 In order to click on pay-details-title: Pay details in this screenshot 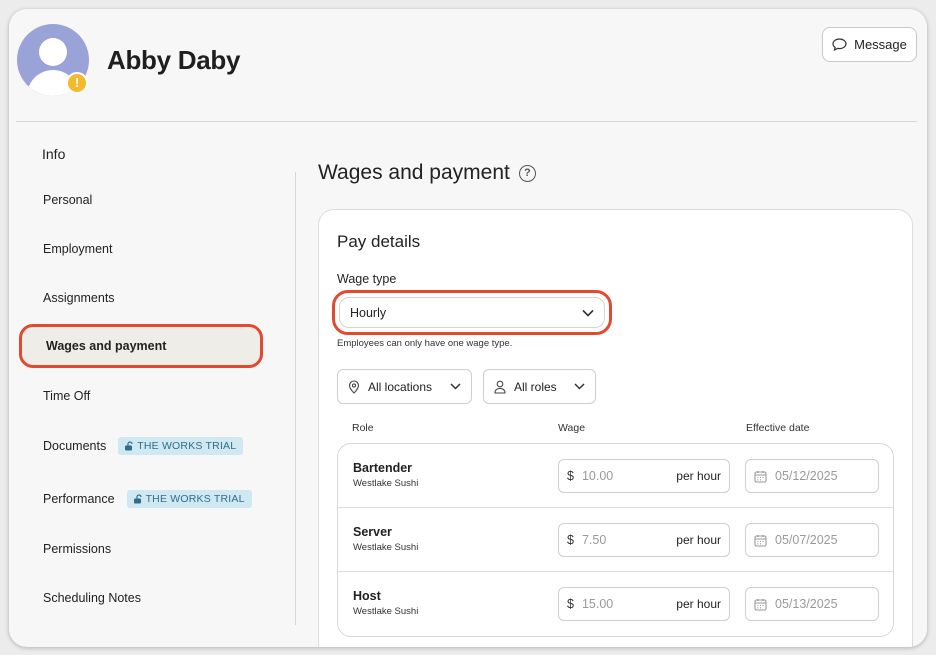, I will do `click(379, 241)`.